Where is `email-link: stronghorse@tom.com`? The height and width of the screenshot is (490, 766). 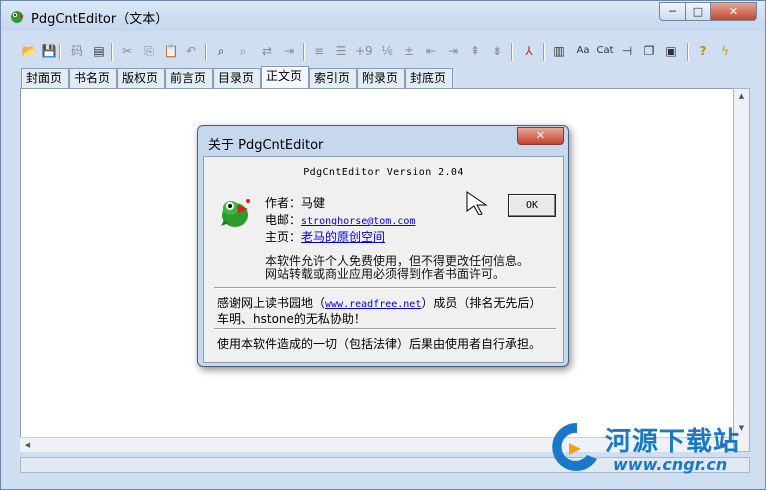
email-link: stronghorse@tom.com is located at coordinates (358, 221).